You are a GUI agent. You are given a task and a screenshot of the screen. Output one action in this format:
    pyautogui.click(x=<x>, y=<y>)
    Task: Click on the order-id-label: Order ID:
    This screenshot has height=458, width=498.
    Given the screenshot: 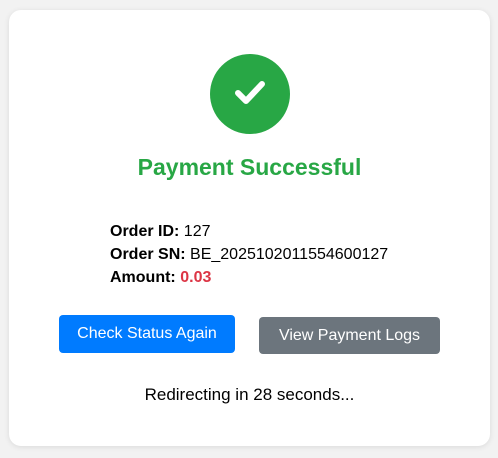 What is the action you would take?
    pyautogui.click(x=145, y=231)
    